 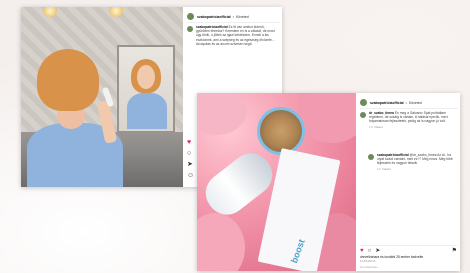 I want to click on caption-avatar, so click(x=190, y=29).